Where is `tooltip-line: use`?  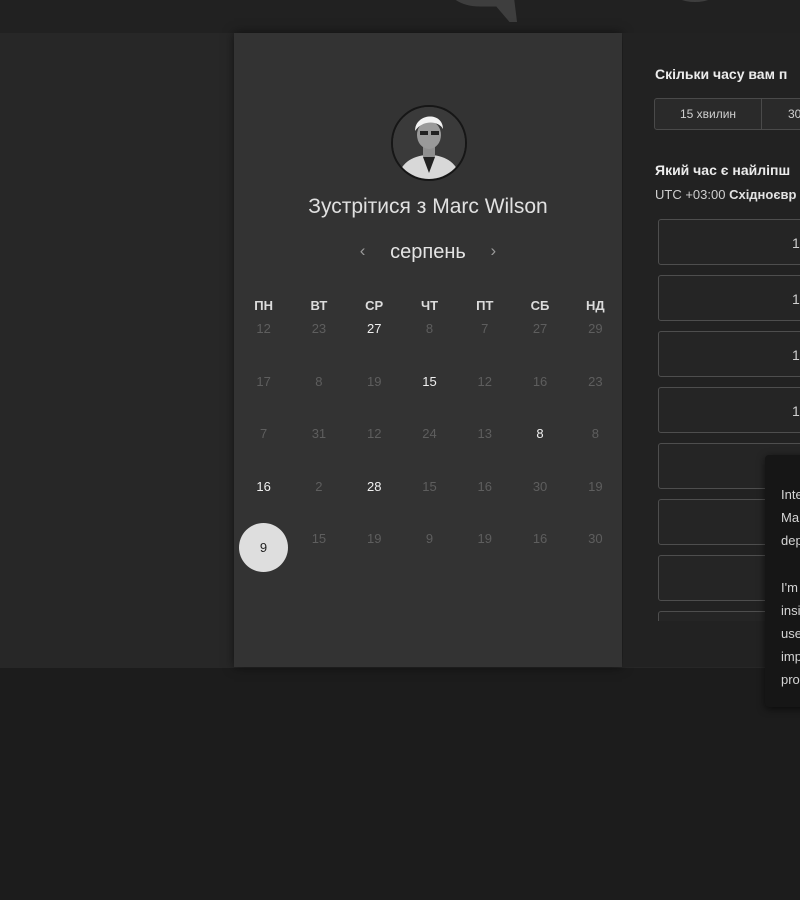
tooltip-line: use is located at coordinates (790, 633).